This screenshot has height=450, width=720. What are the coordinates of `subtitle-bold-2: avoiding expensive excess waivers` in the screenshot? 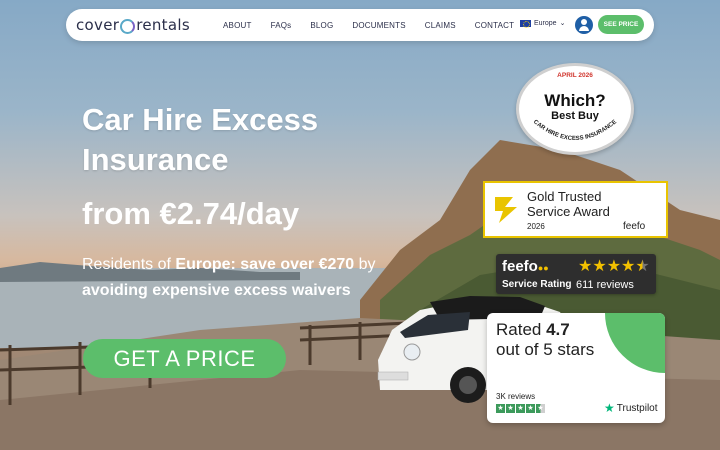 It's located at (216, 290).